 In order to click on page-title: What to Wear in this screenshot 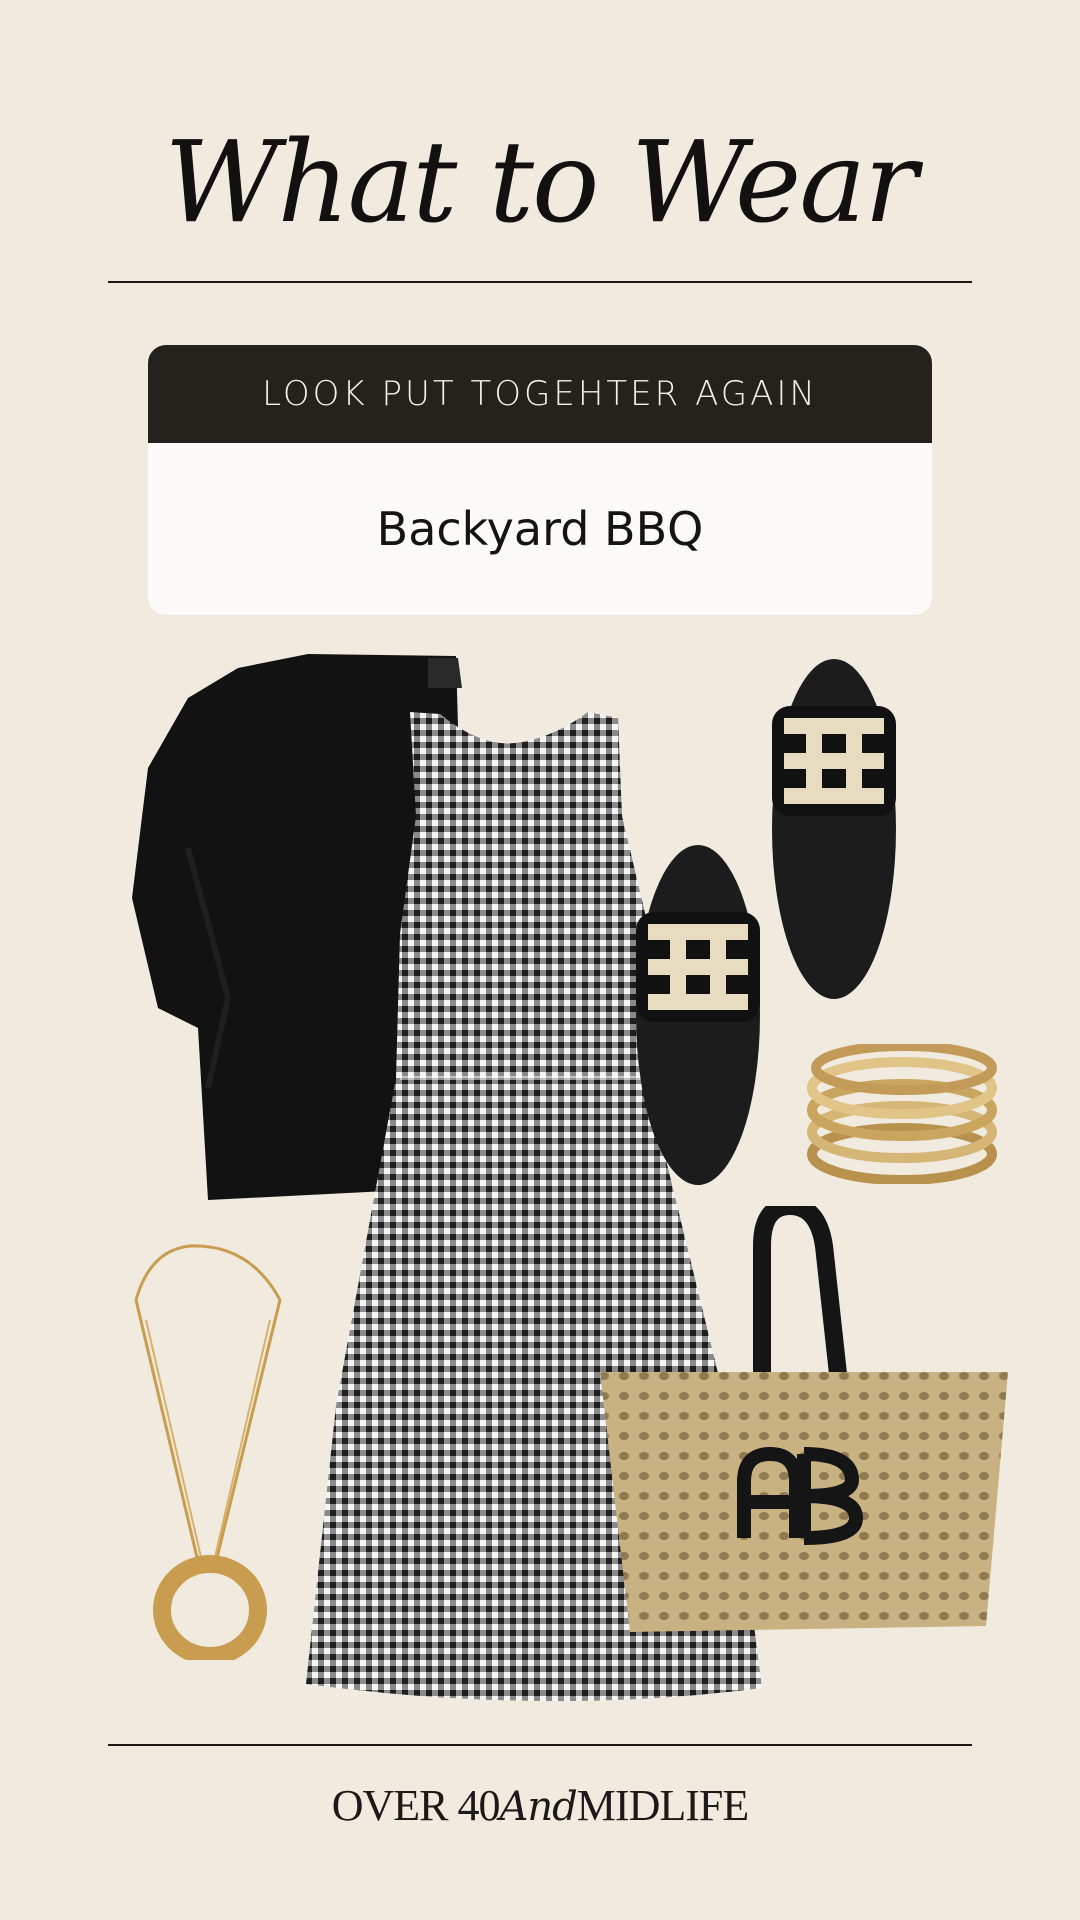, I will do `click(540, 183)`.